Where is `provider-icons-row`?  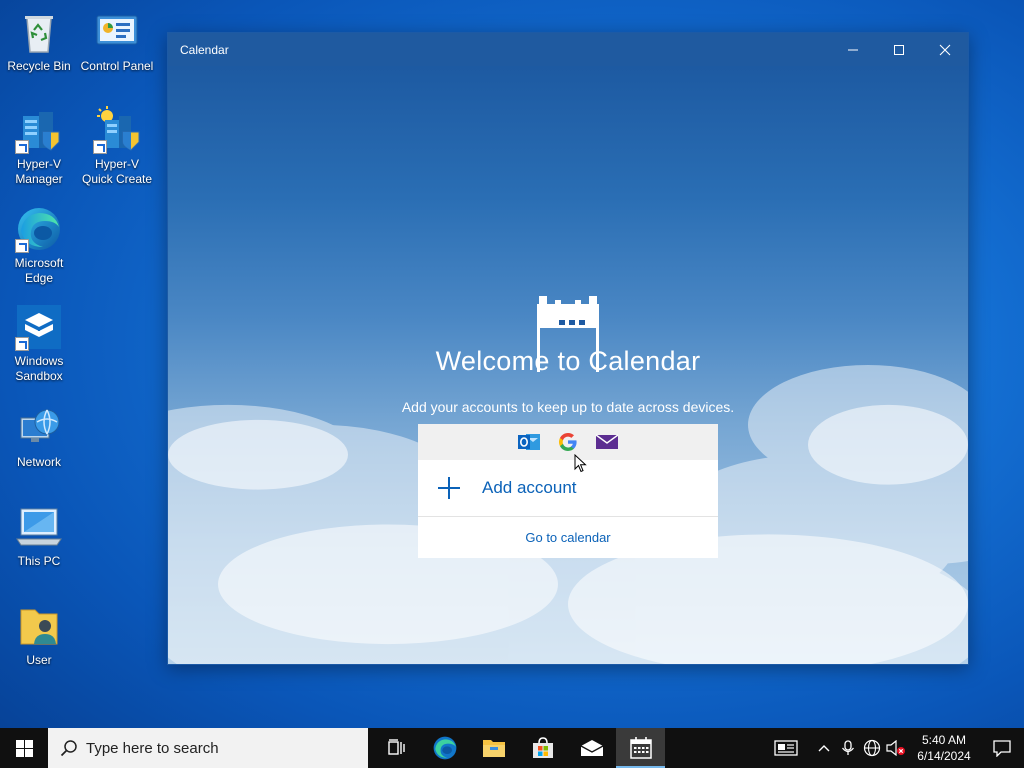
provider-icons-row is located at coordinates (568, 442).